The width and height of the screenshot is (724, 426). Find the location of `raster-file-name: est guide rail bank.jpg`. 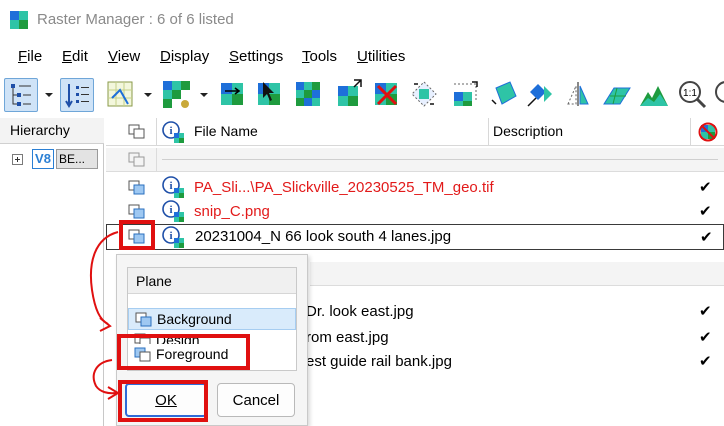

raster-file-name: est guide rail bank.jpg is located at coordinates (379, 361).